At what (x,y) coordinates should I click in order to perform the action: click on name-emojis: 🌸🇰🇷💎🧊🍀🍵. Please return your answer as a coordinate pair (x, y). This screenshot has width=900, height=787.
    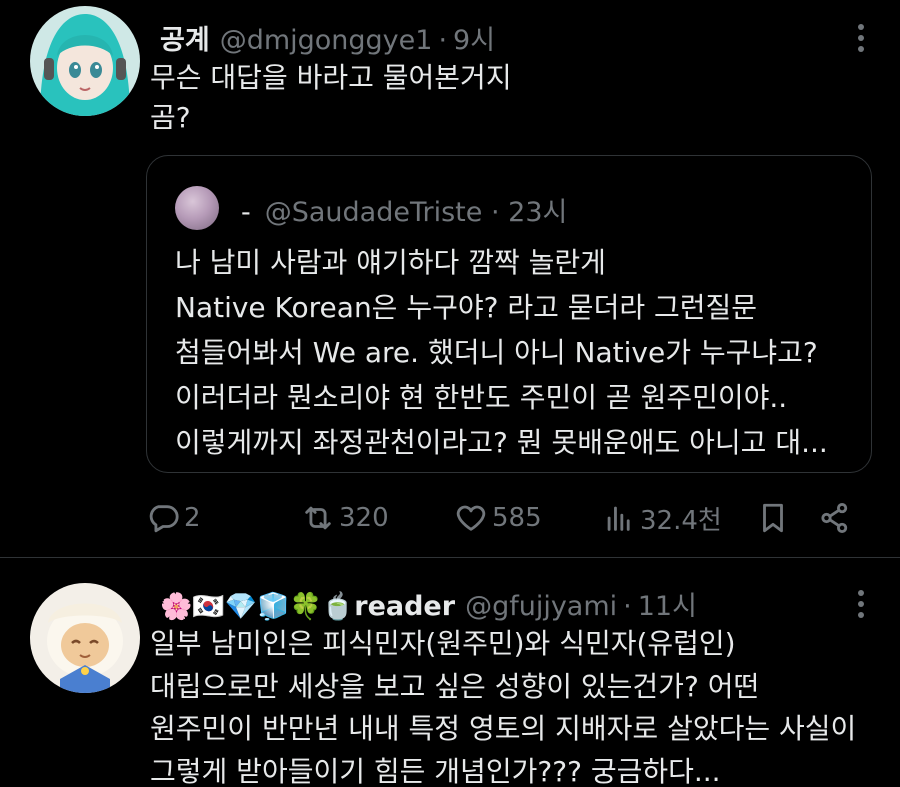
    Looking at the image, I should click on (257, 607).